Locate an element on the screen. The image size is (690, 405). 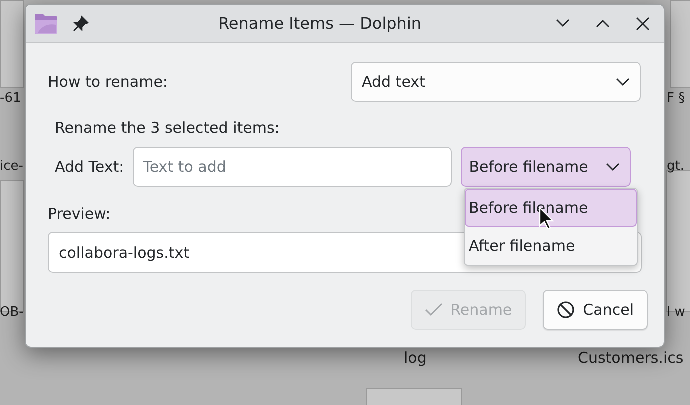
cancel-icon is located at coordinates (566, 310).